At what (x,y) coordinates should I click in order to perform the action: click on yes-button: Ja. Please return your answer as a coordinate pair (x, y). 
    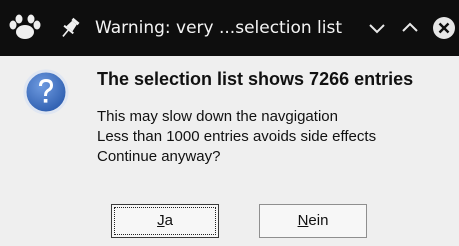
    Looking at the image, I should click on (165, 221).